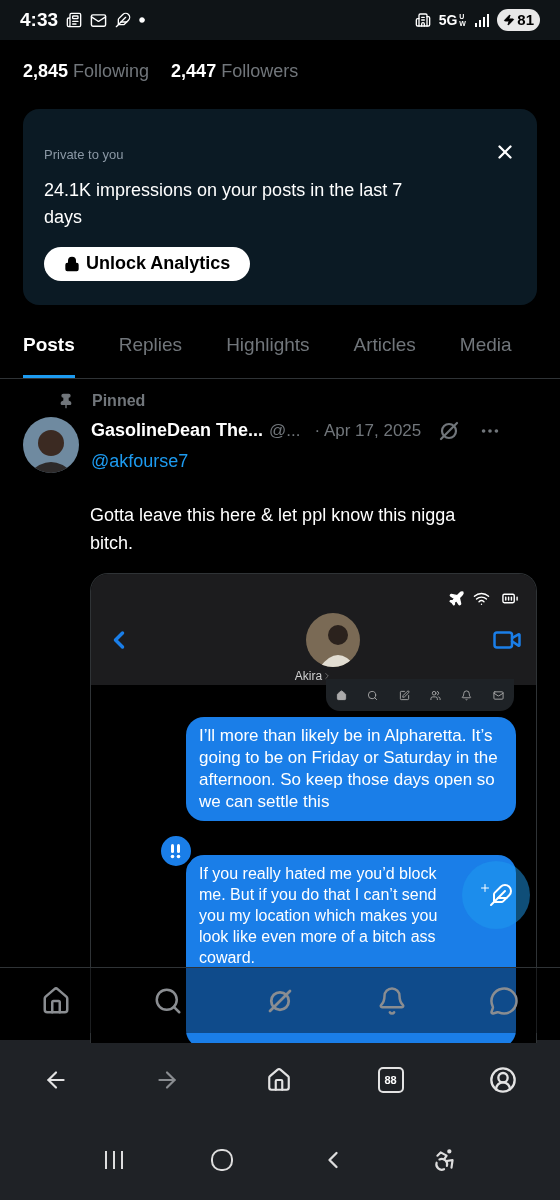  I want to click on airplane-icon, so click(456, 598).